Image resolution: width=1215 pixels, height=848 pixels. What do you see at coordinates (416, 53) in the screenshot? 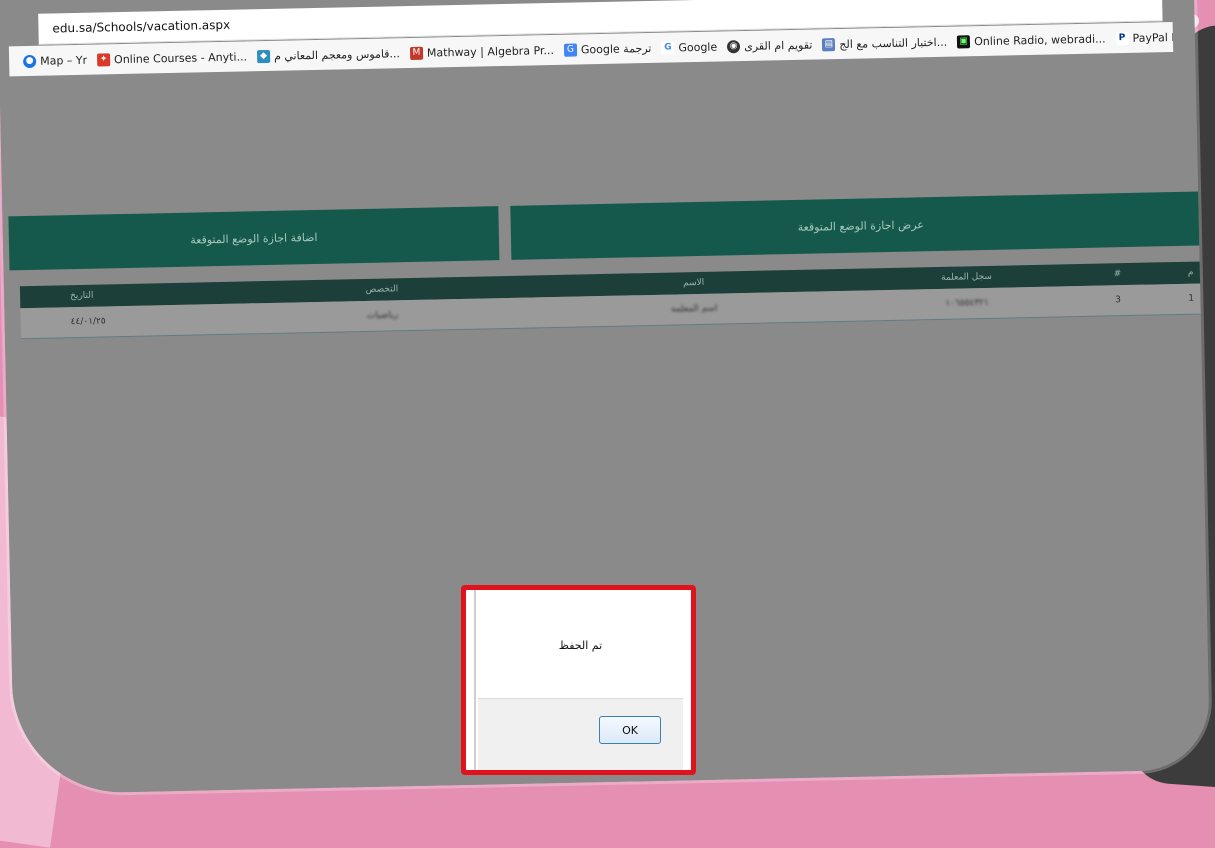
I see `mathway-icon: M` at bounding box center [416, 53].